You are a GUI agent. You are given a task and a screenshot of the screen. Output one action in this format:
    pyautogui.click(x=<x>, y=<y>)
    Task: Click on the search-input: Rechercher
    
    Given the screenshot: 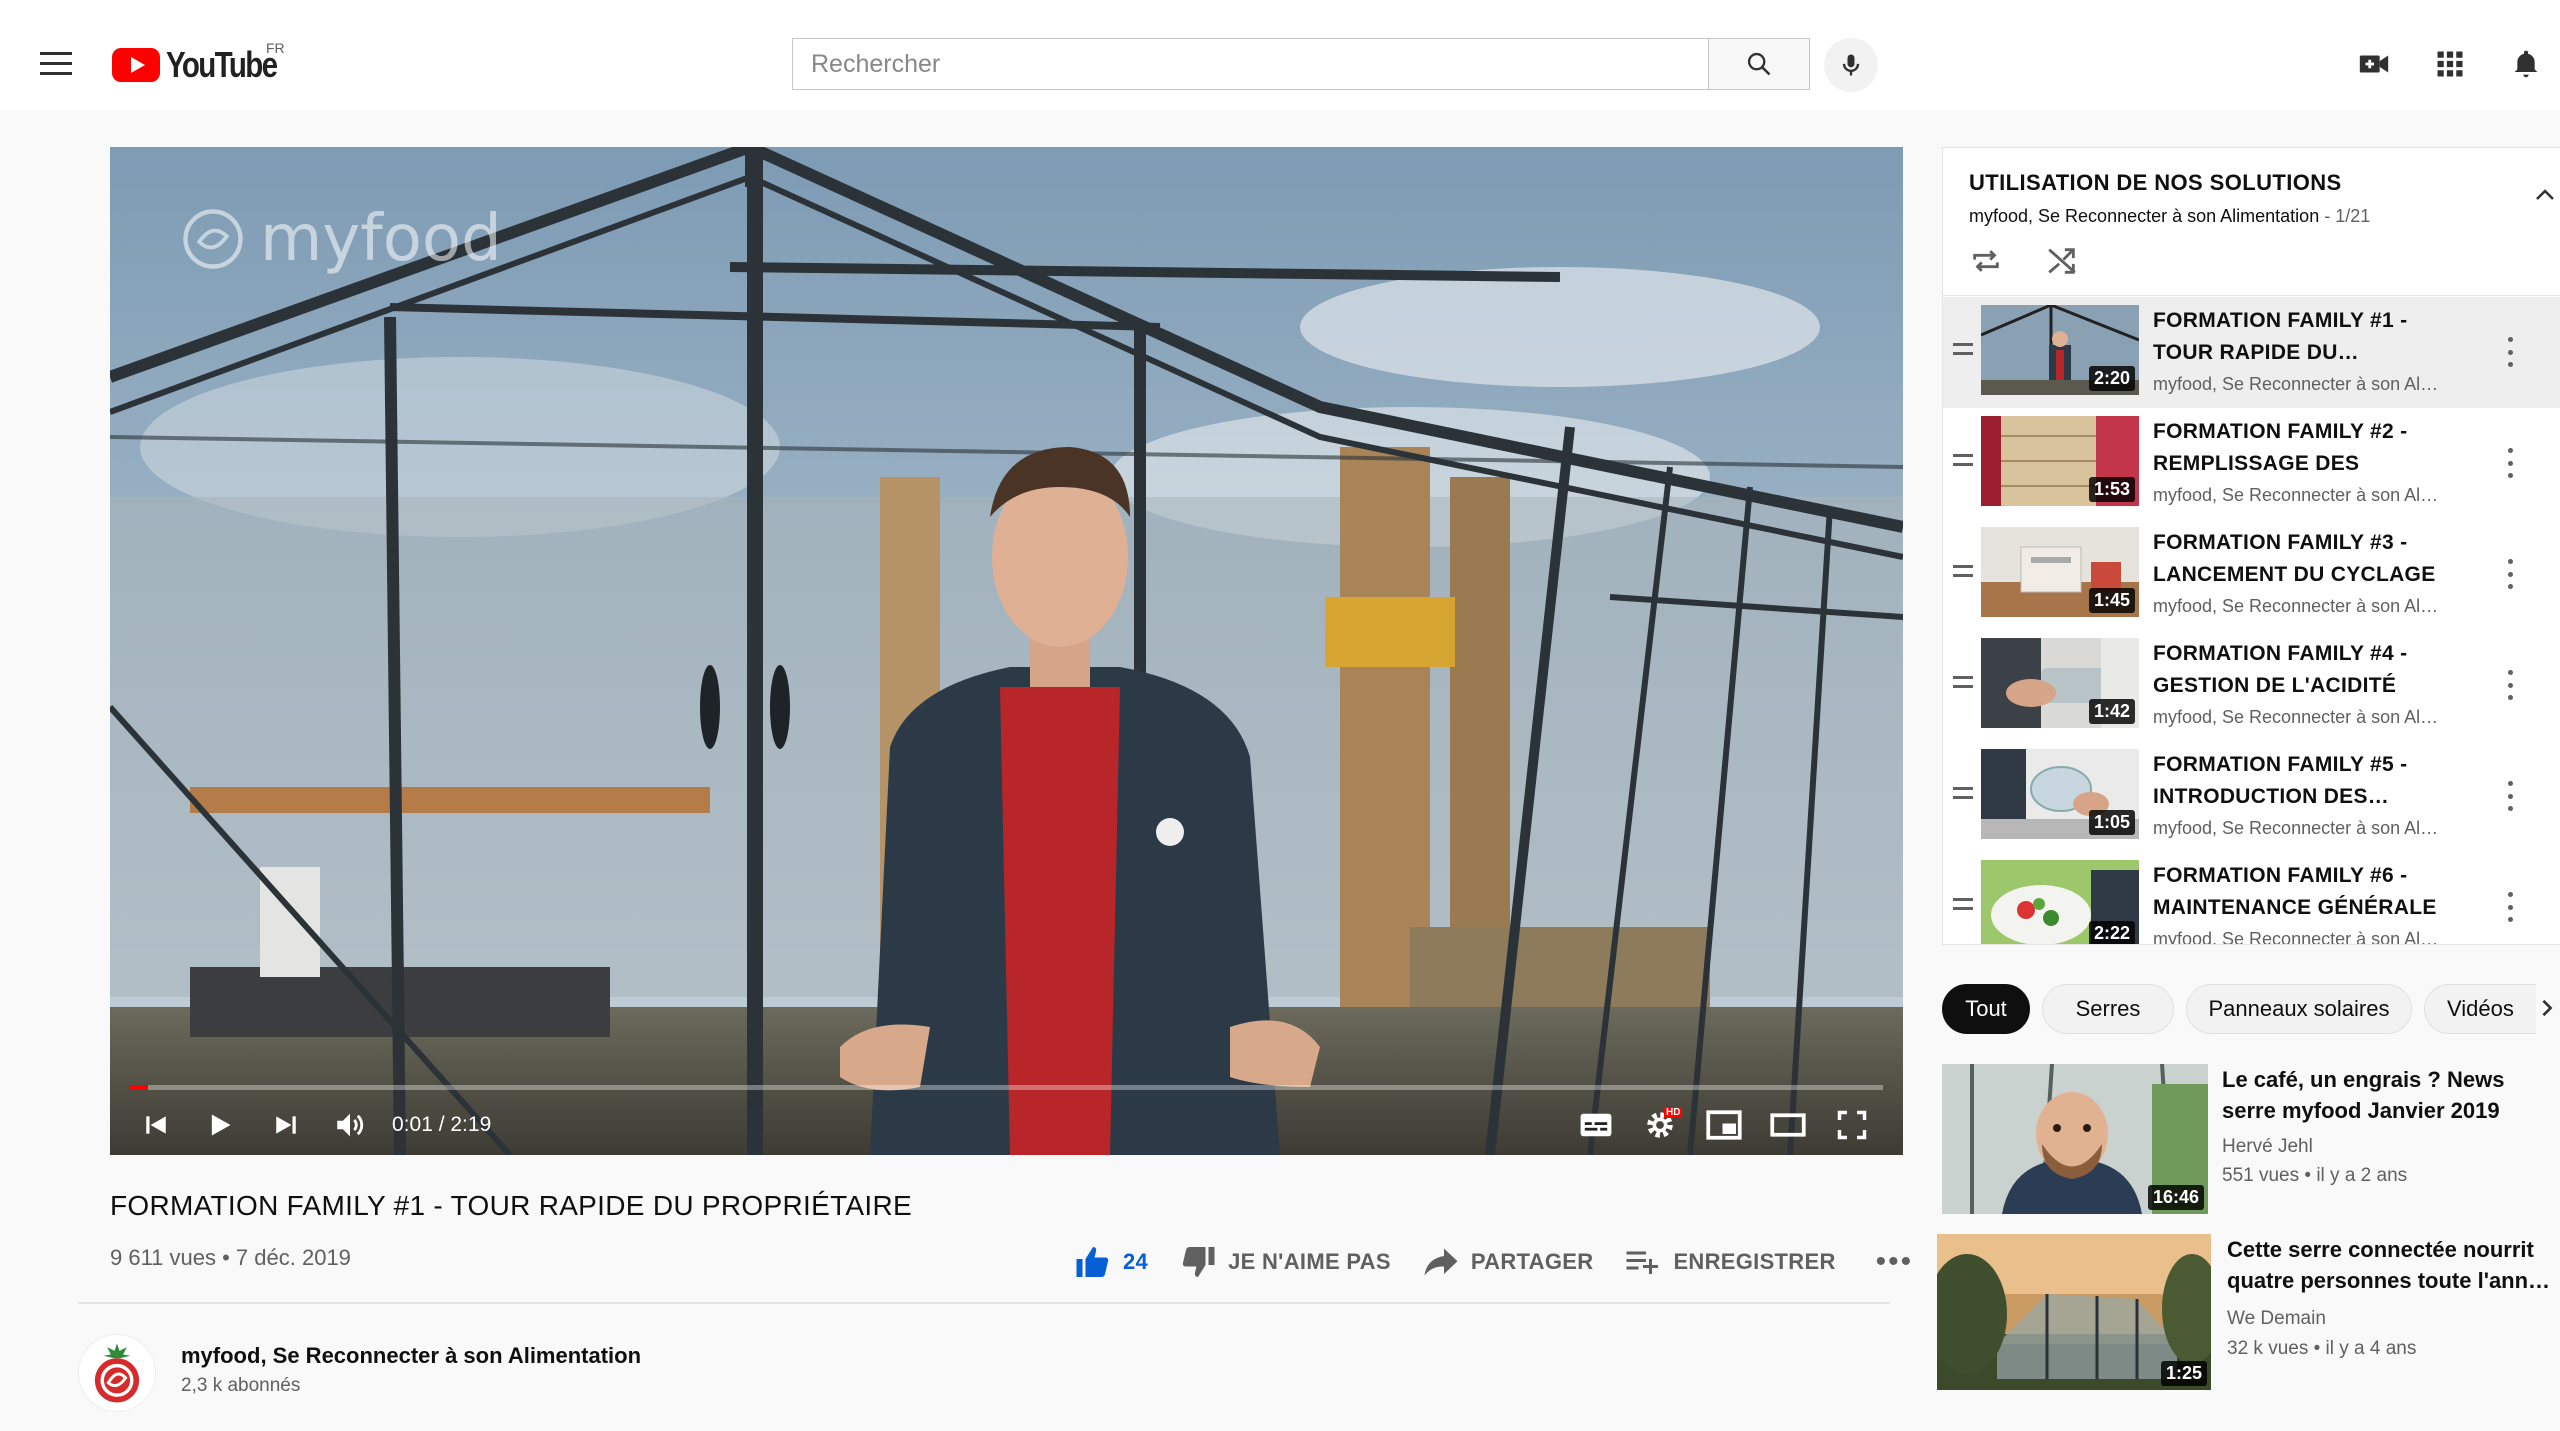 What is the action you would take?
    pyautogui.click(x=1250, y=64)
    